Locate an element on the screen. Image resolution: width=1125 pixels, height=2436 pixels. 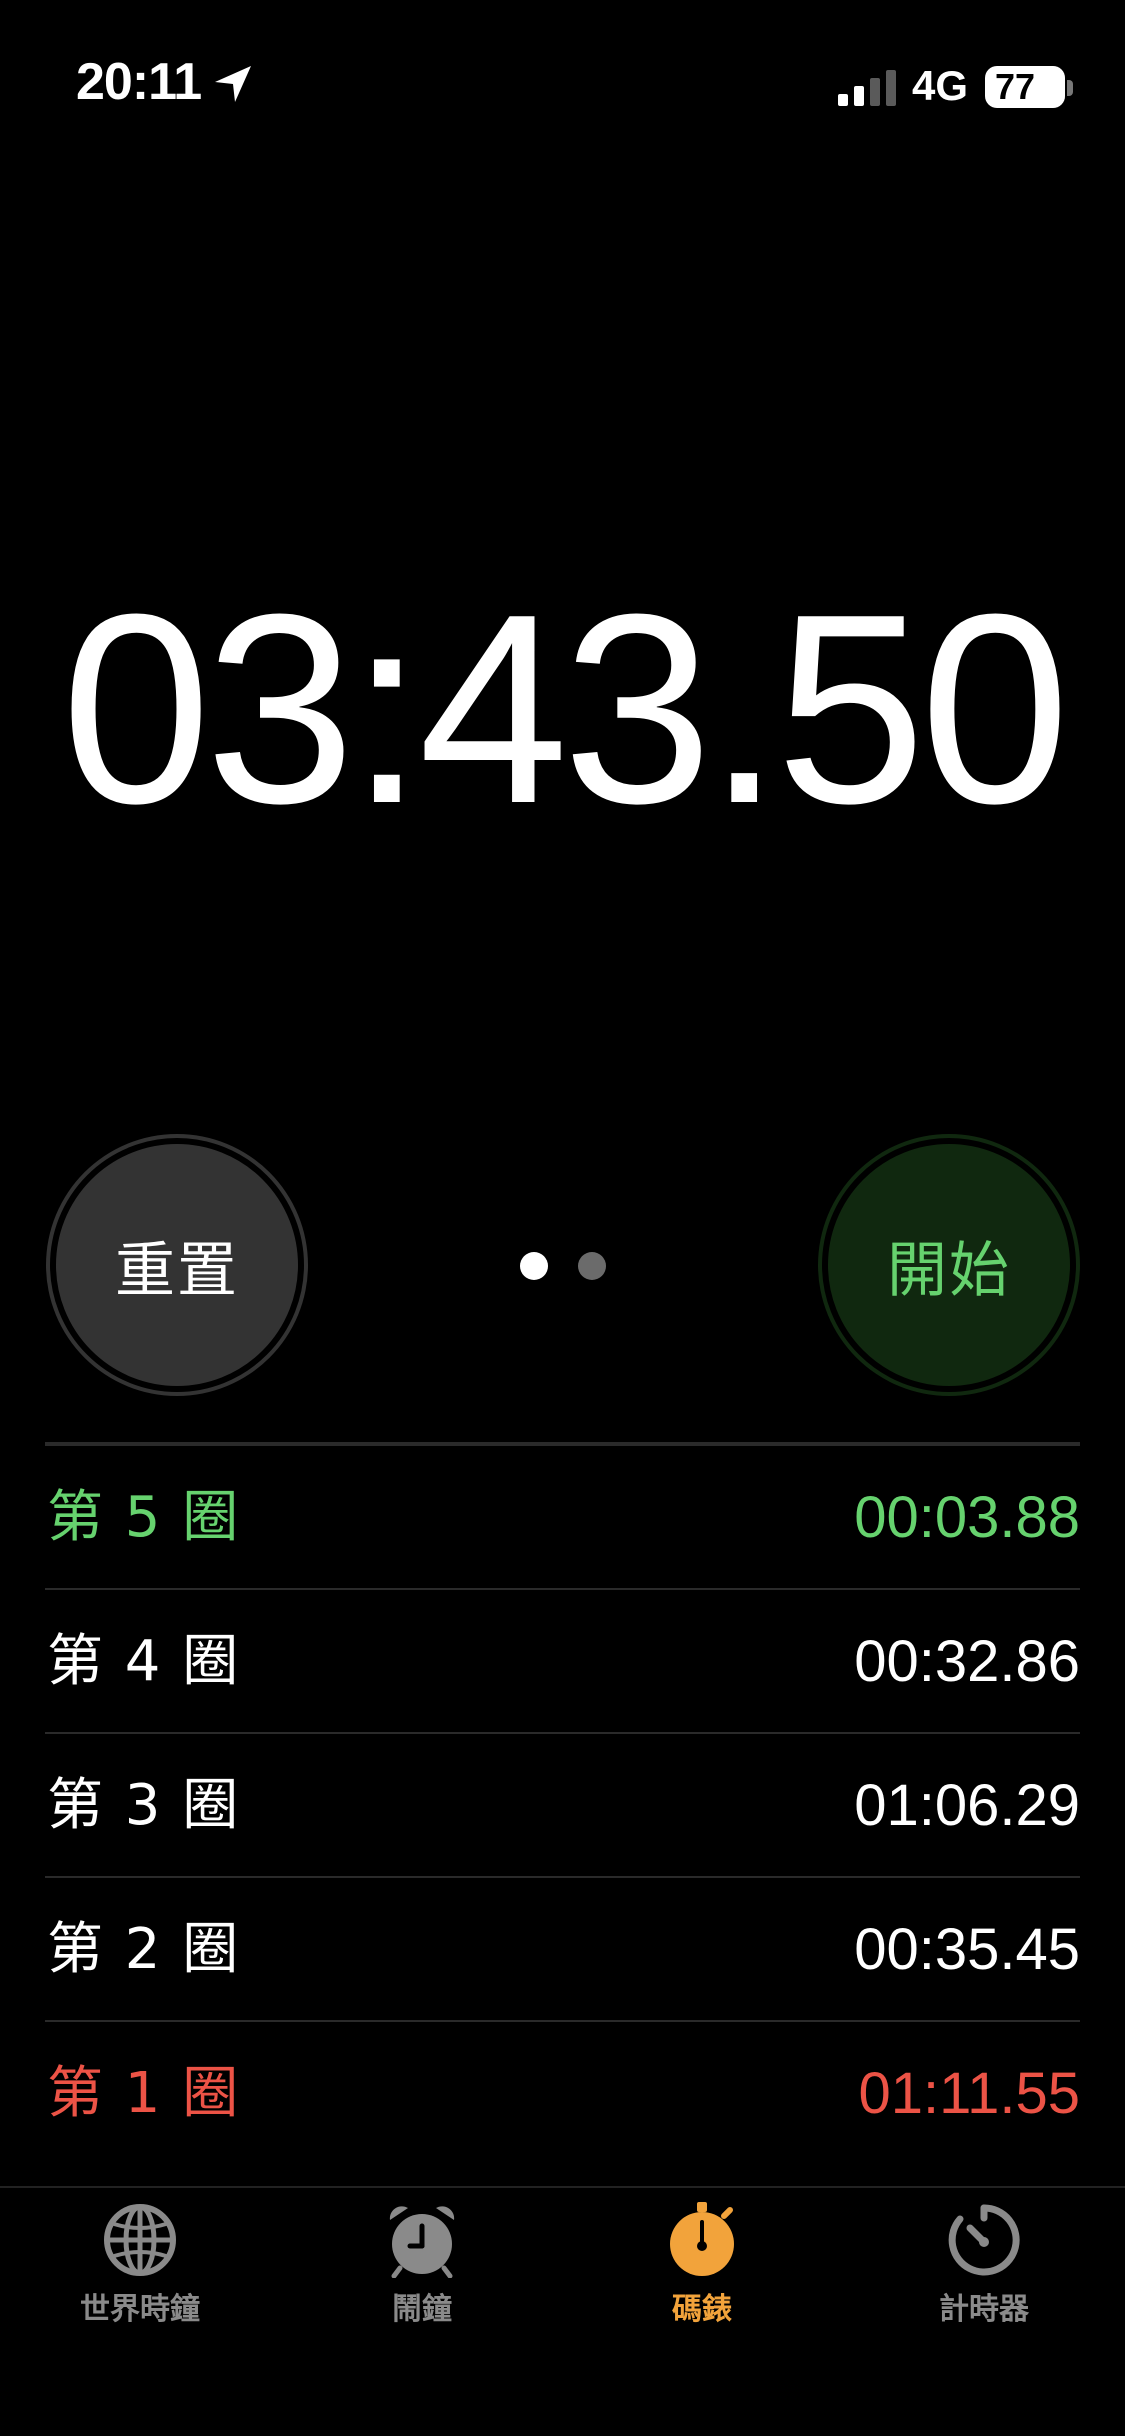
tab-label: 計時器 is located at coordinates (984, 2309).